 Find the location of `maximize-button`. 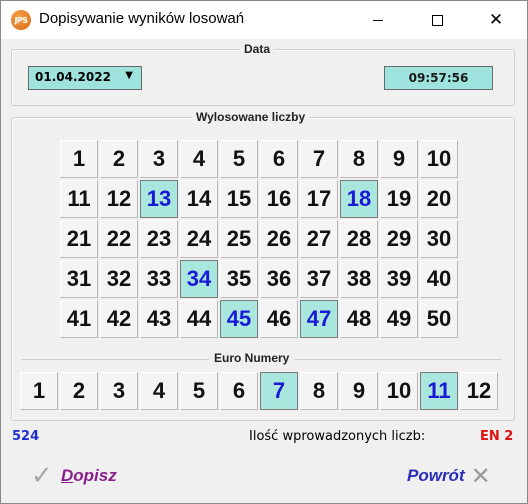

maximize-button is located at coordinates (437, 20).